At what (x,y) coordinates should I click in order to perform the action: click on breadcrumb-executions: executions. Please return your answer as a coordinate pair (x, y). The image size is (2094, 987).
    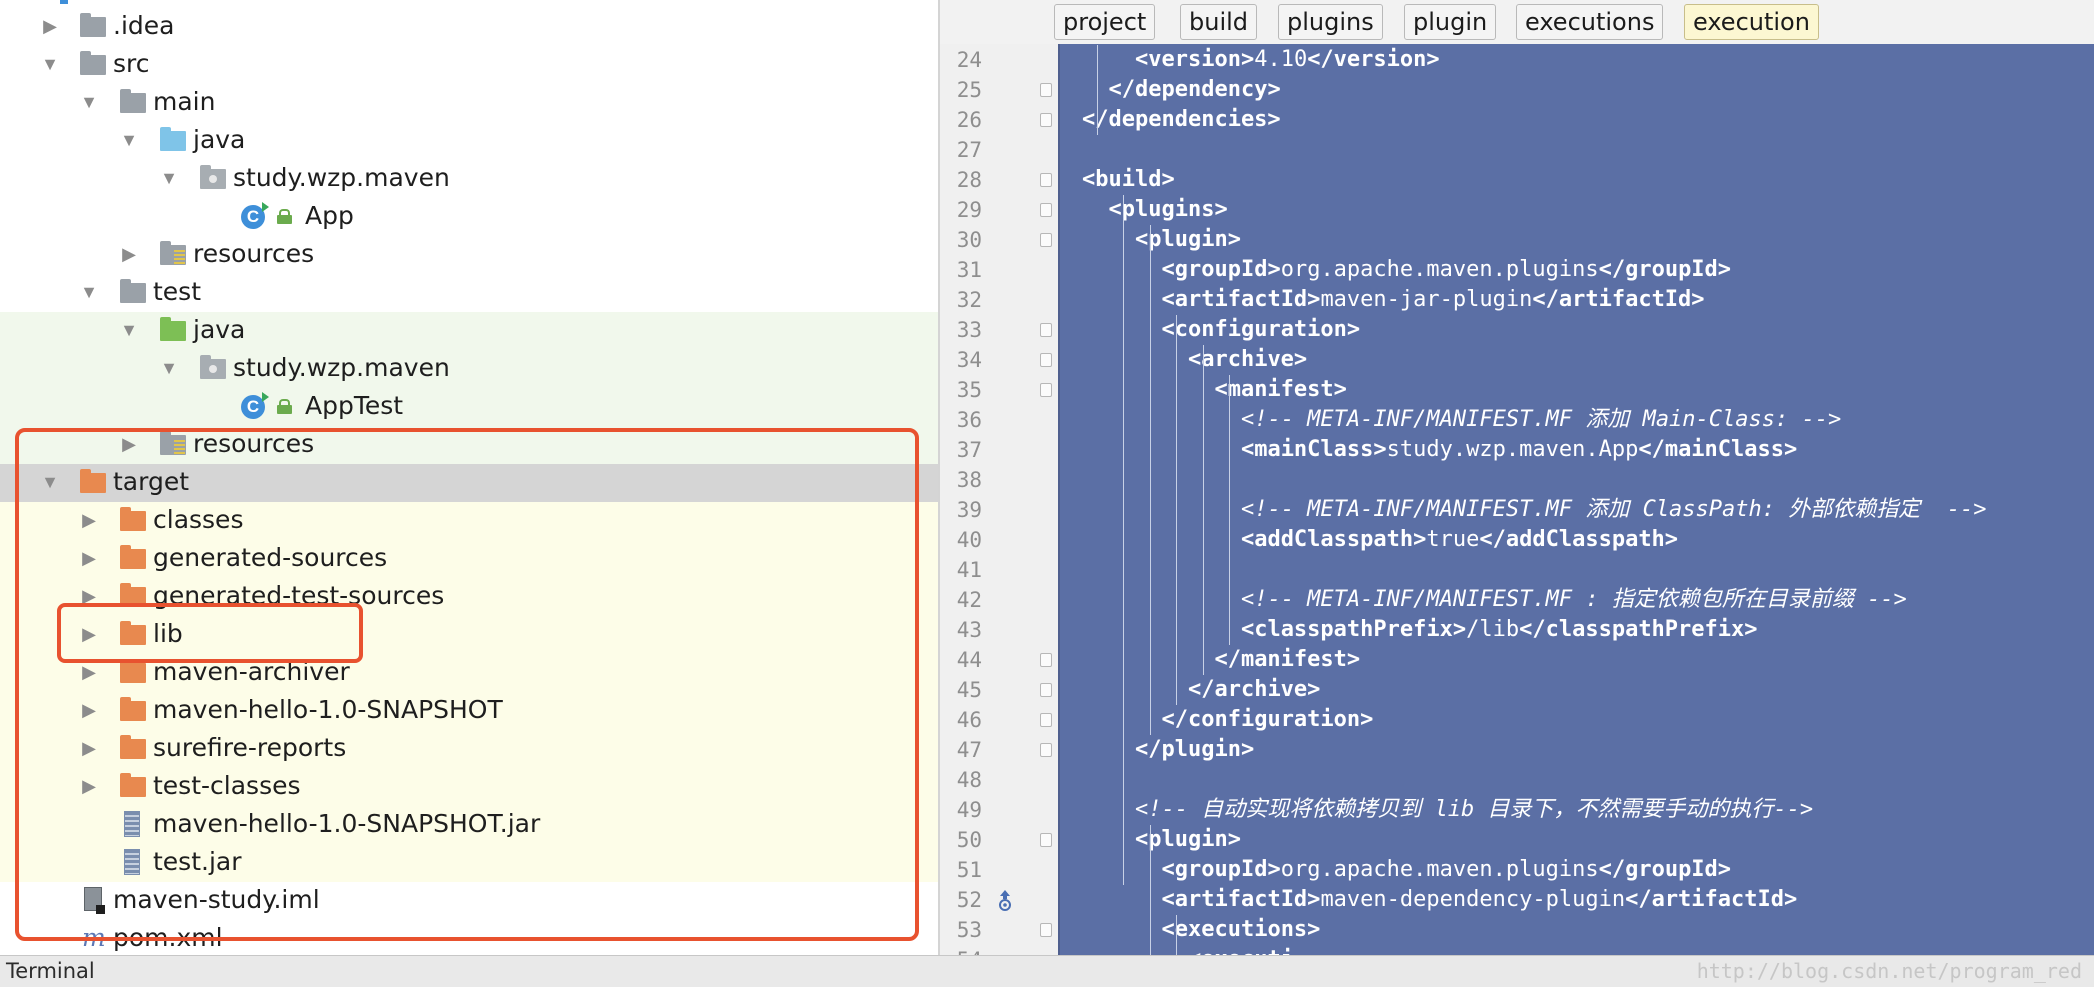
    Looking at the image, I should click on (1590, 22).